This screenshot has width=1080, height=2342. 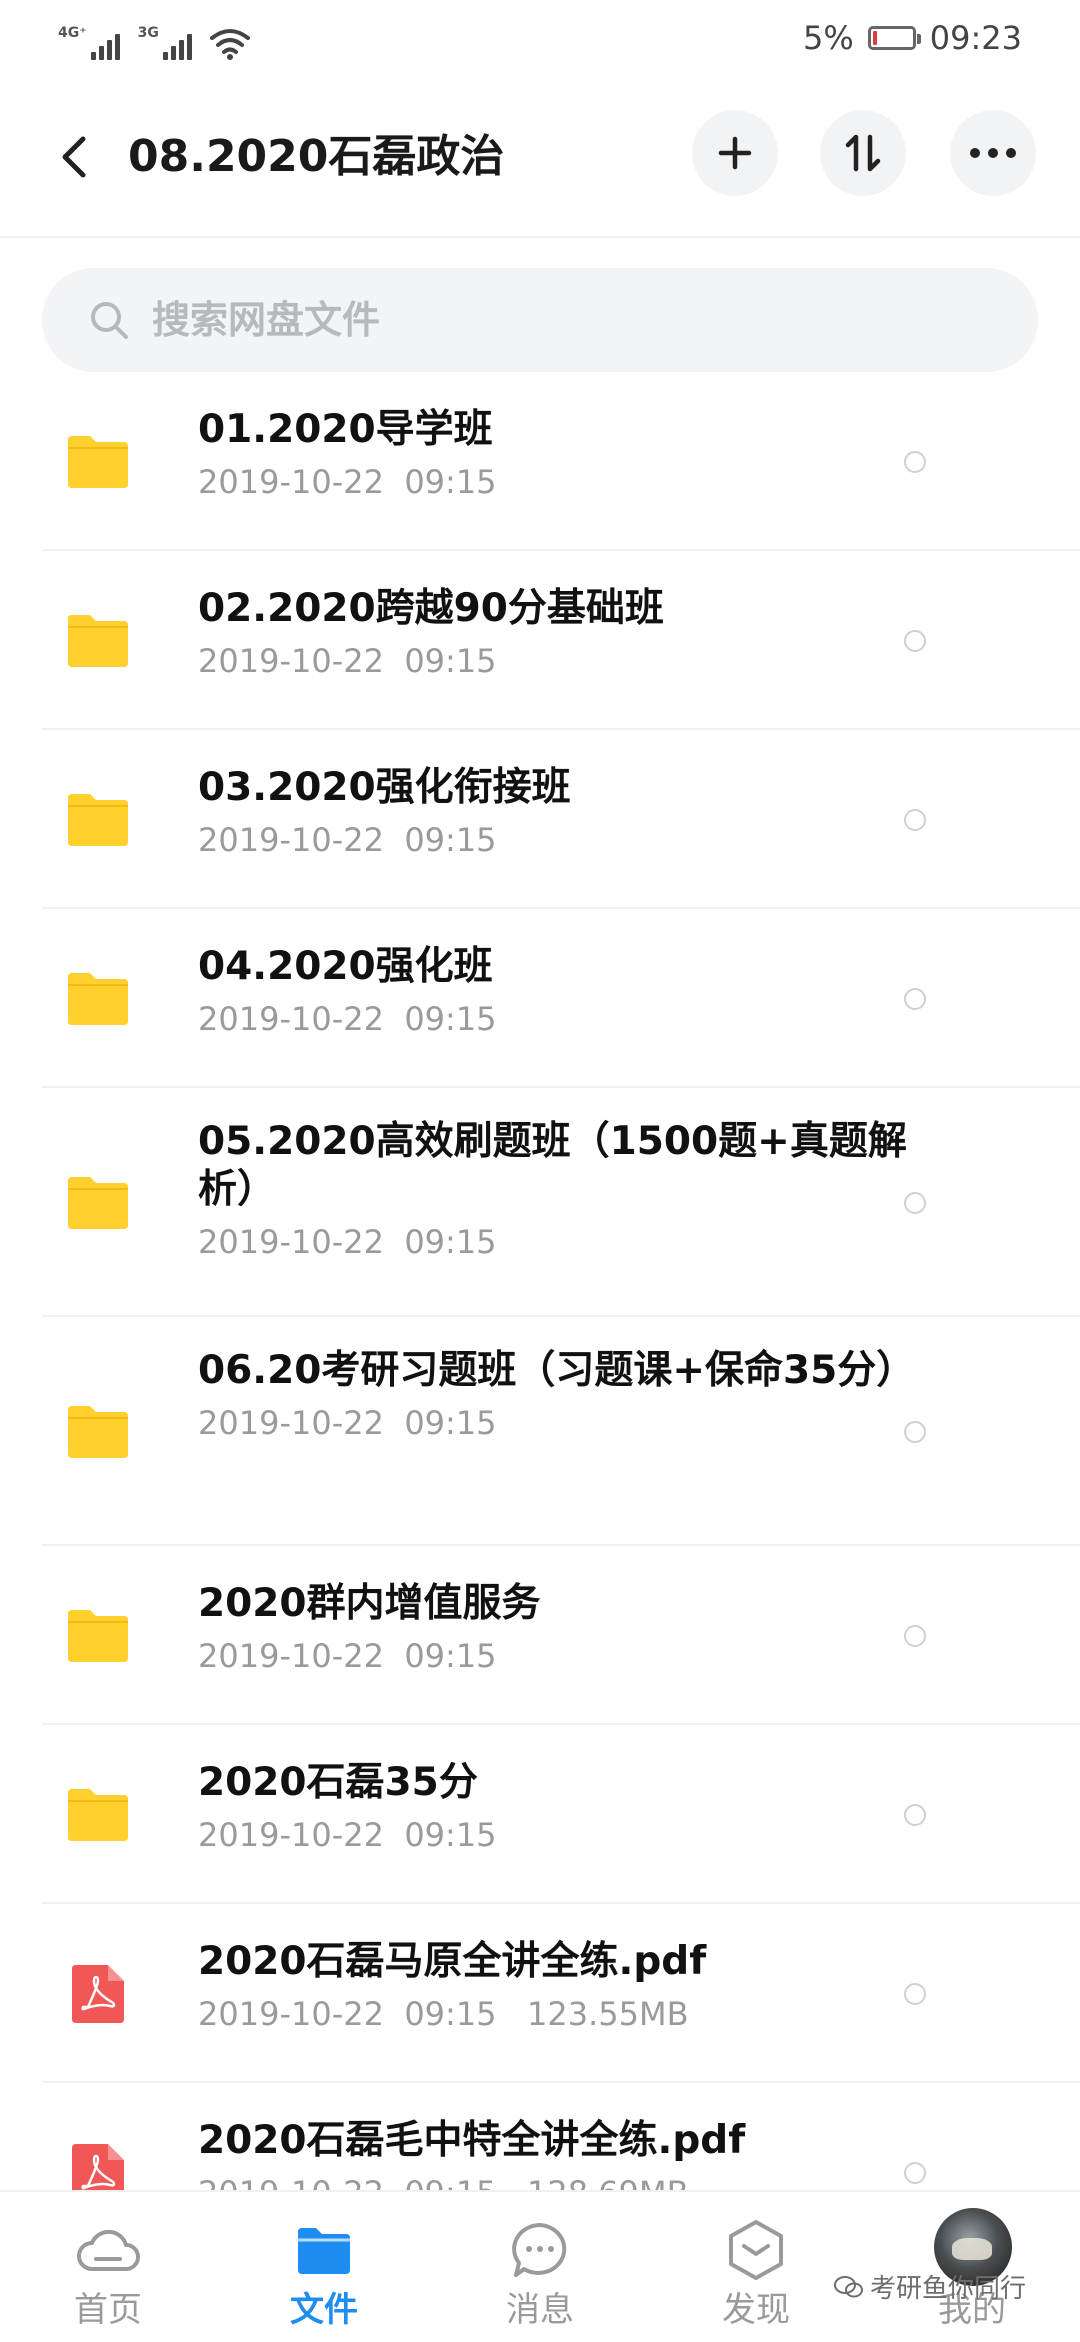 I want to click on watermark: 考研鱼你同行, so click(x=930, y=2286).